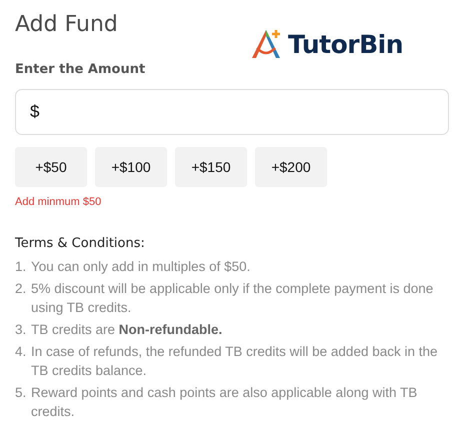 The height and width of the screenshot is (434, 464). Describe the element at coordinates (51, 167) in the screenshot. I see `quick-amount-button: +$50` at that location.